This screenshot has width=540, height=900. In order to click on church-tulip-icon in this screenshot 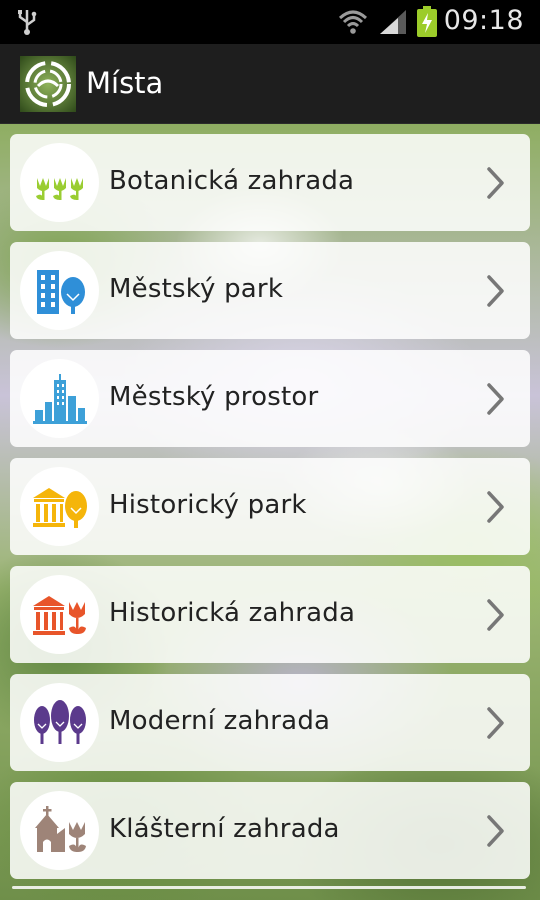, I will do `click(60, 828)`.